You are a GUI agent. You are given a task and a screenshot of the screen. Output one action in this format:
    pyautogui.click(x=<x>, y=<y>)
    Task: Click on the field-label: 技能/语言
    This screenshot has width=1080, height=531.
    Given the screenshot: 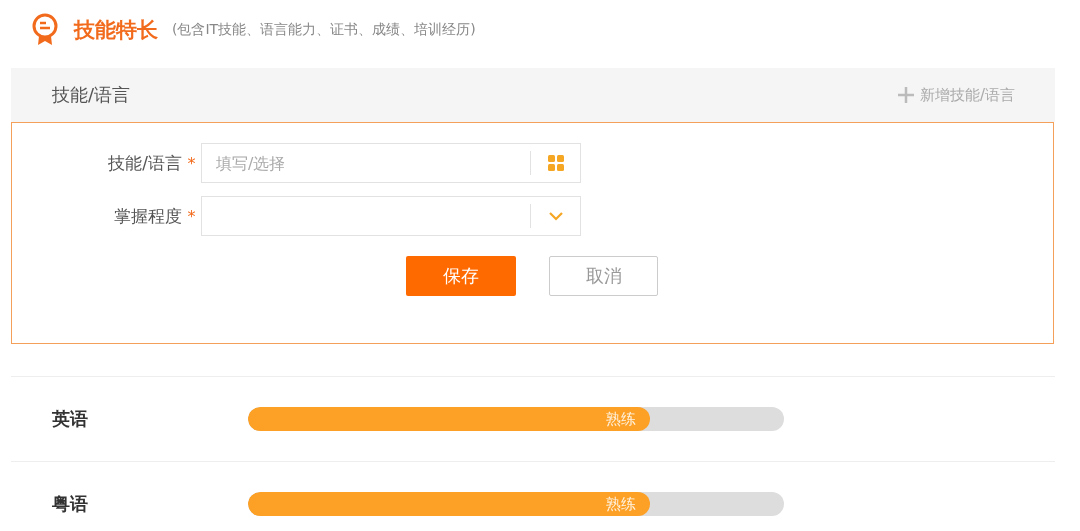 What is the action you would take?
    pyautogui.click(x=144, y=163)
    